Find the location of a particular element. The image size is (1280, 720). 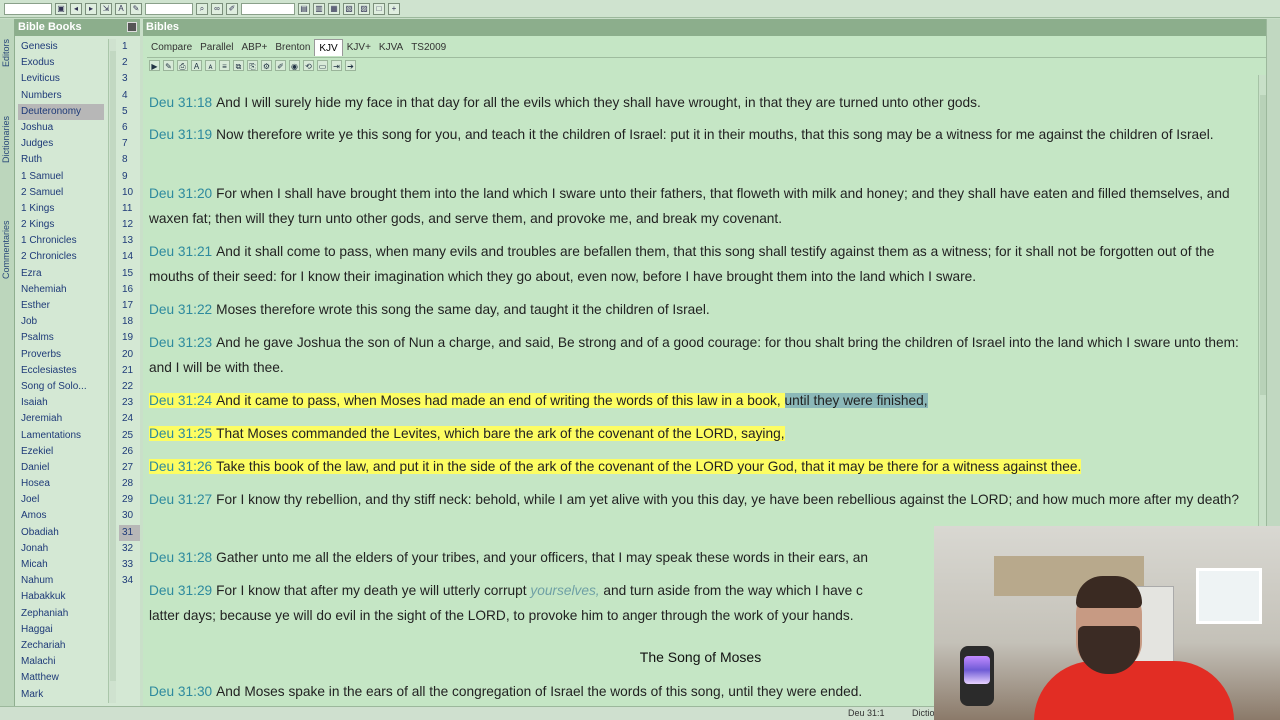

chapter-item: 17 is located at coordinates (129, 306).